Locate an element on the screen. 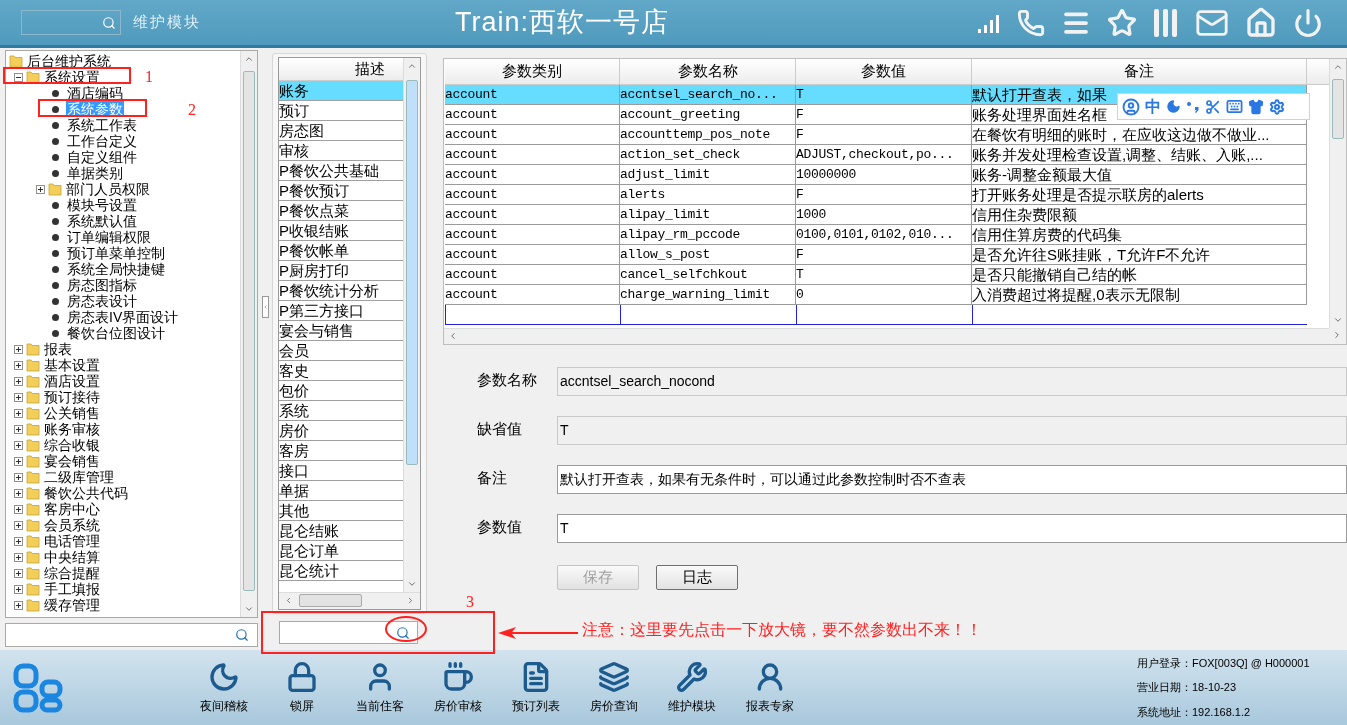  scroll-right-icon is located at coordinates (1337, 335).